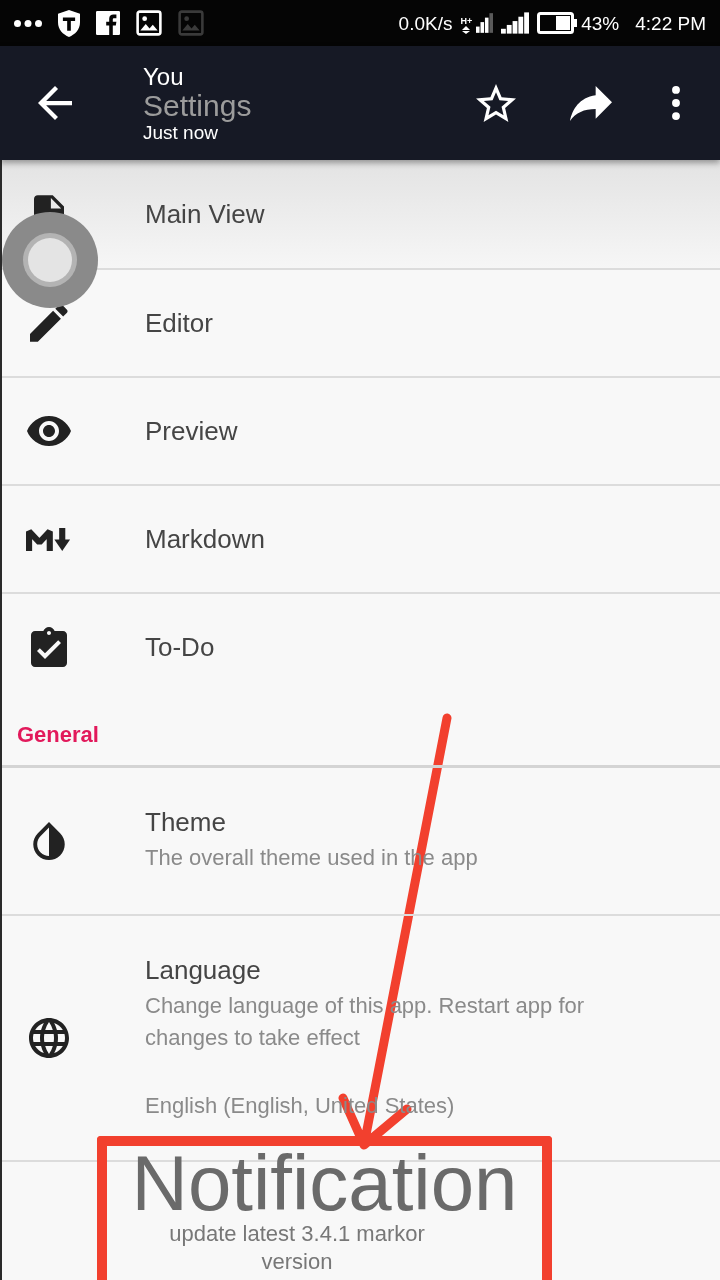 The height and width of the screenshot is (1280, 720). I want to click on more-menu-icon, so click(676, 103).